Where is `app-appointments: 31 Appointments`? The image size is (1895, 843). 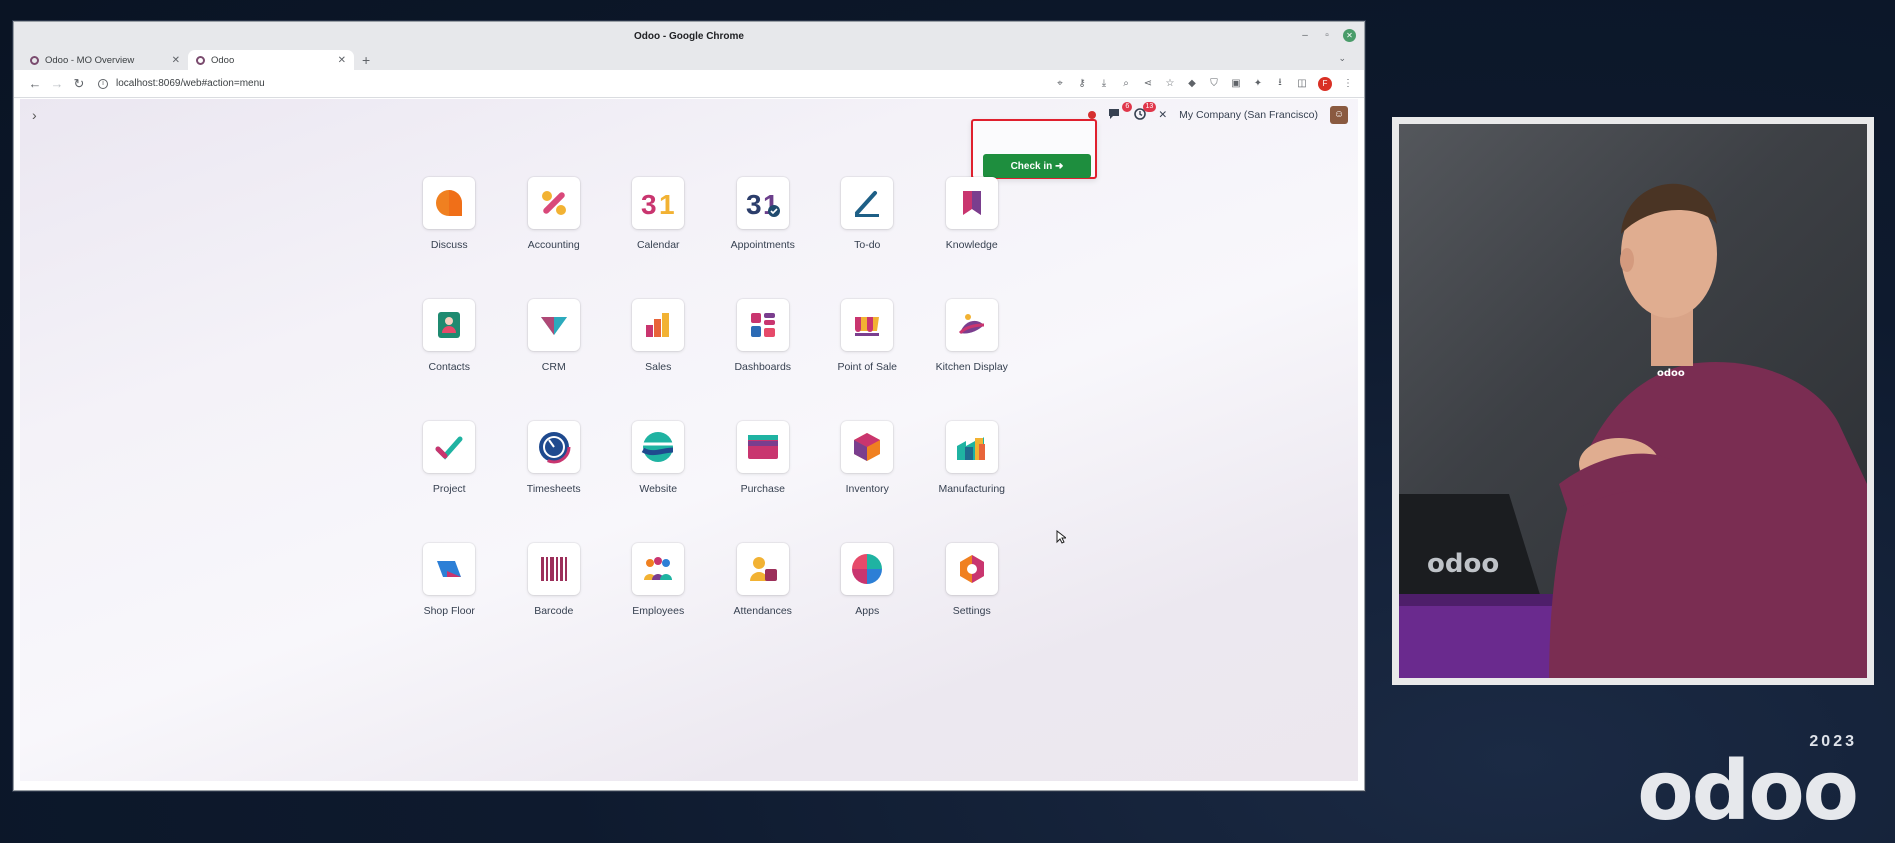 app-appointments: 31 Appointments is located at coordinates (763, 214).